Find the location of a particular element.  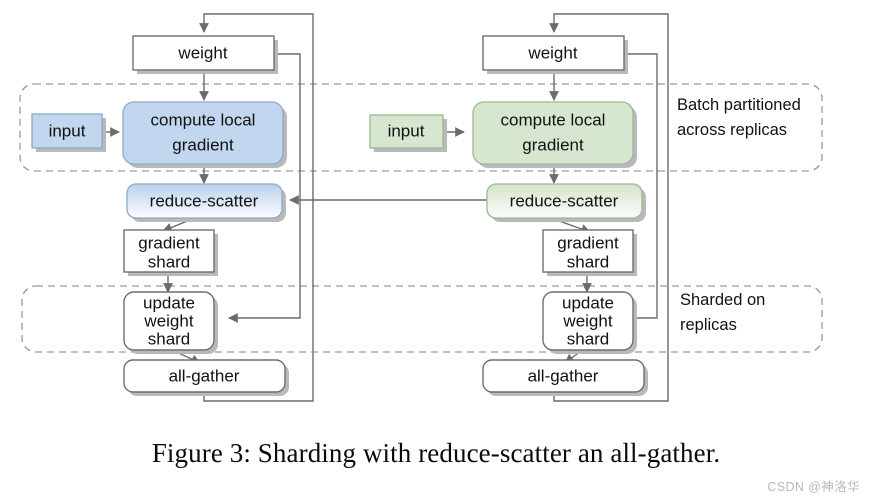

batch-partitioned-region-label-line1: Batch partitioned is located at coordinates (739, 105).